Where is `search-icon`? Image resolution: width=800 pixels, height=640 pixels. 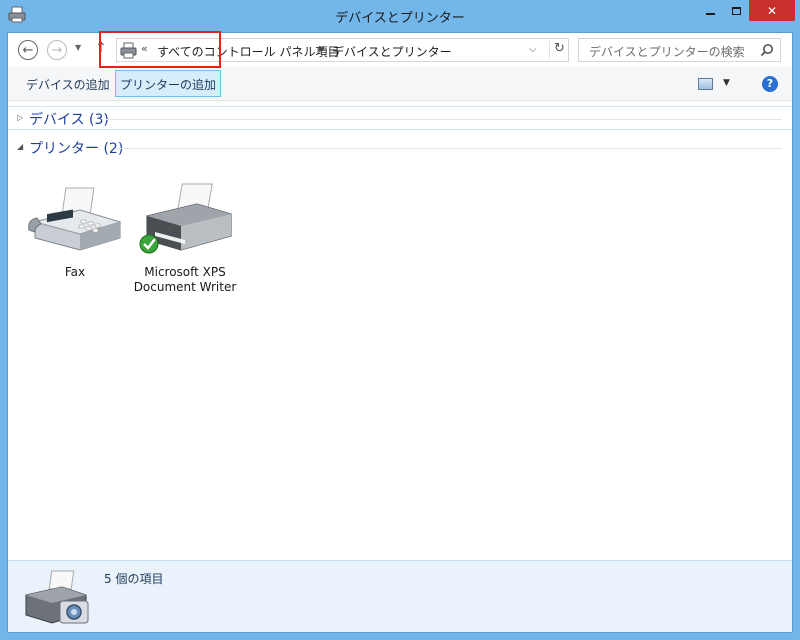 search-icon is located at coordinates (767, 50).